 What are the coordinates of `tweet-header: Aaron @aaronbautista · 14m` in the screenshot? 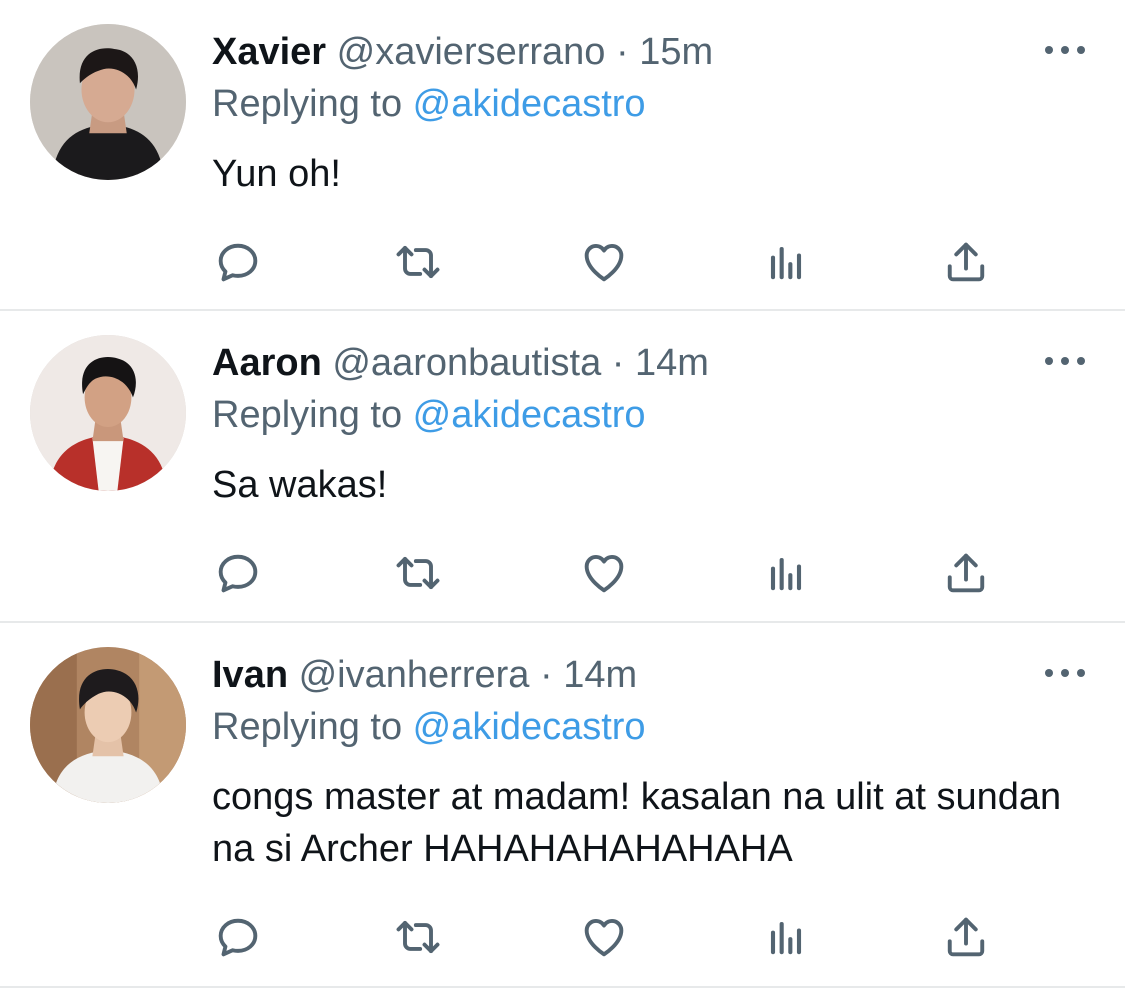 It's located at (460, 363).